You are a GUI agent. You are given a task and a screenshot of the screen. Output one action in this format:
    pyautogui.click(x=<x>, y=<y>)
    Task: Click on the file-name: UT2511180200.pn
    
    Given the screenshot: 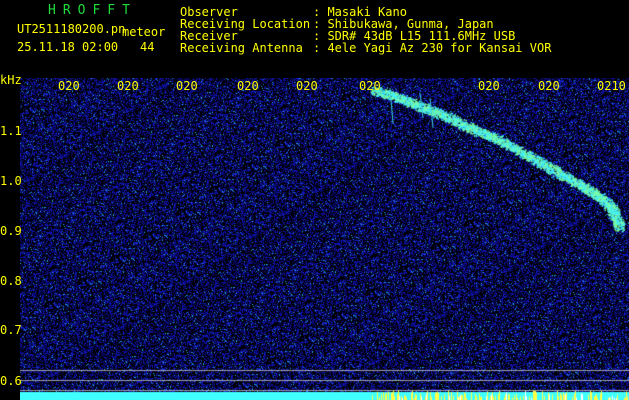 What is the action you would take?
    pyautogui.click(x=71, y=29)
    